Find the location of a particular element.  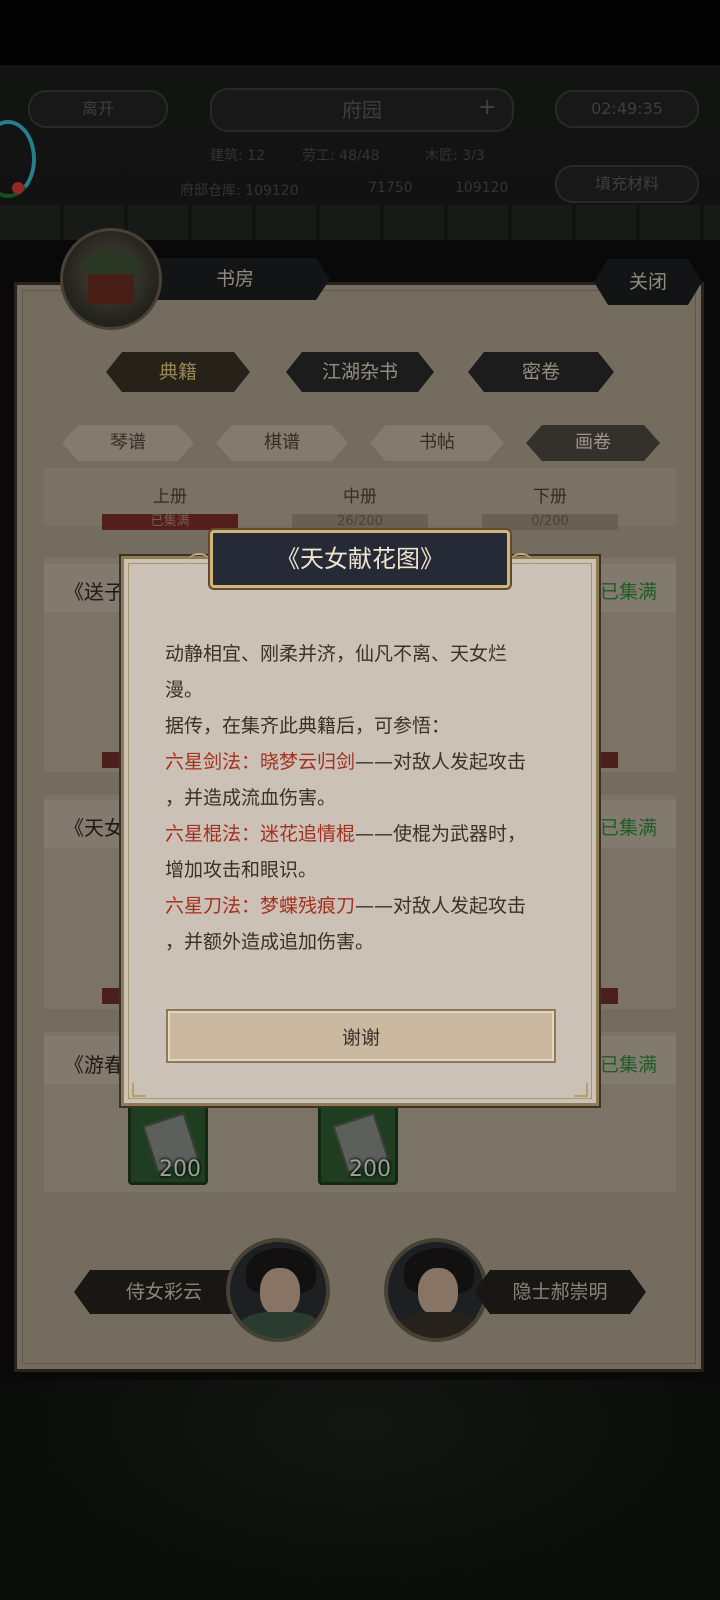

description-line: 据传，在集齐此典籍后，可参悟： is located at coordinates (308, 726).